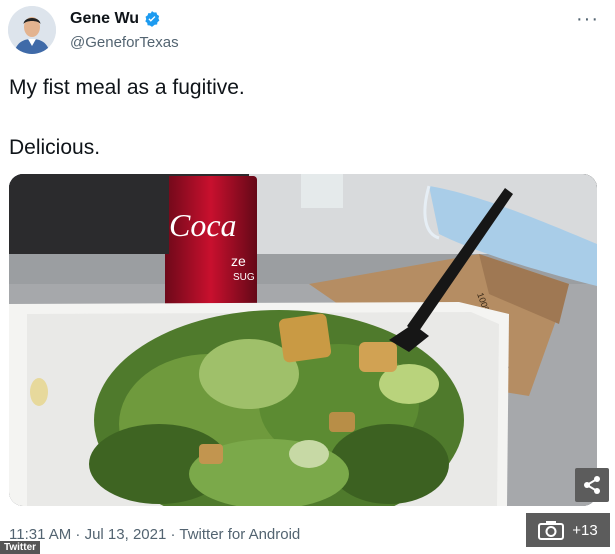  Describe the element at coordinates (55, 147) in the screenshot. I see `tweet-text-line-2: Delicious.` at that location.